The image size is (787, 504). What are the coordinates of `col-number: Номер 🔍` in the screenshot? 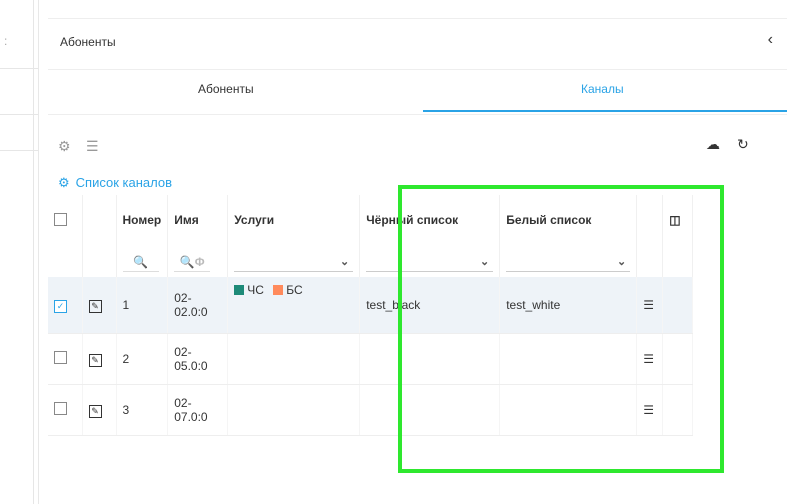 It's located at (142, 236).